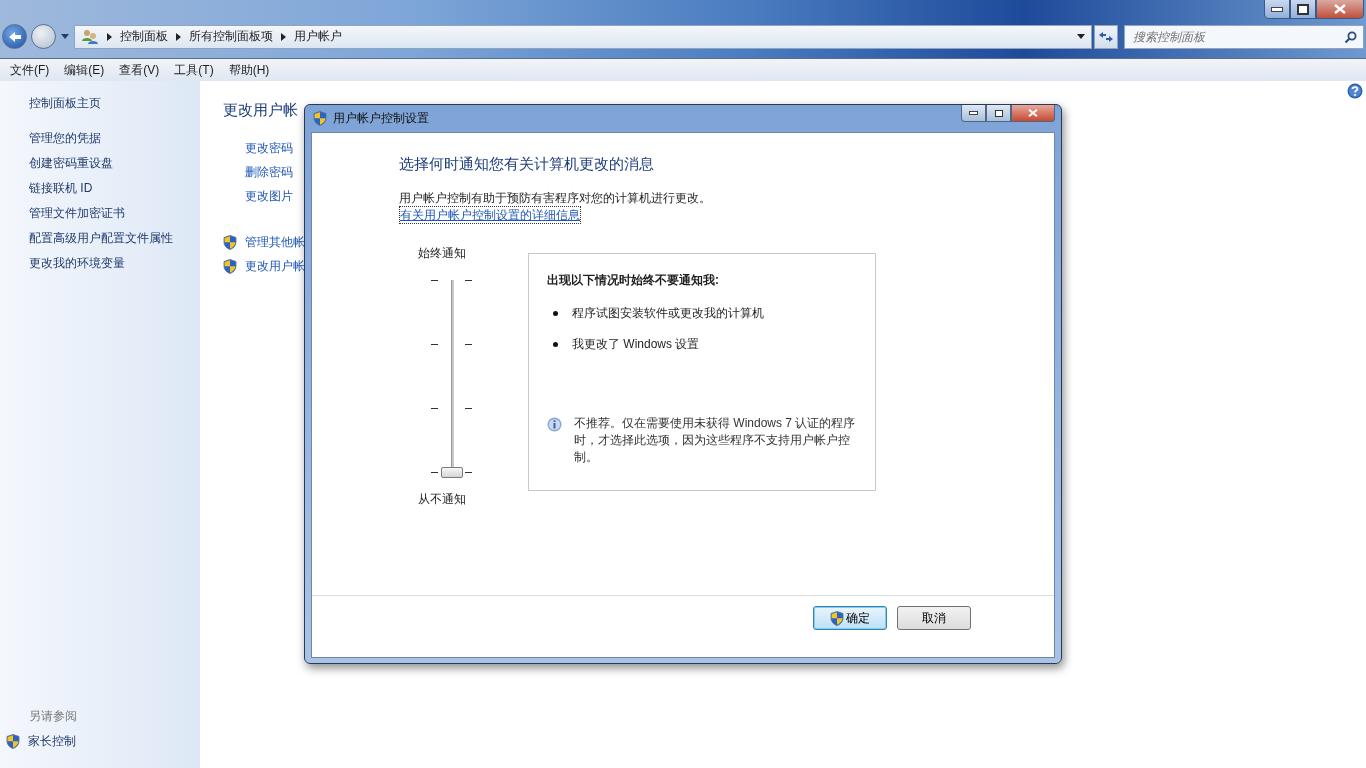 The width and height of the screenshot is (1366, 768). I want to click on info-icon, so click(554, 424).